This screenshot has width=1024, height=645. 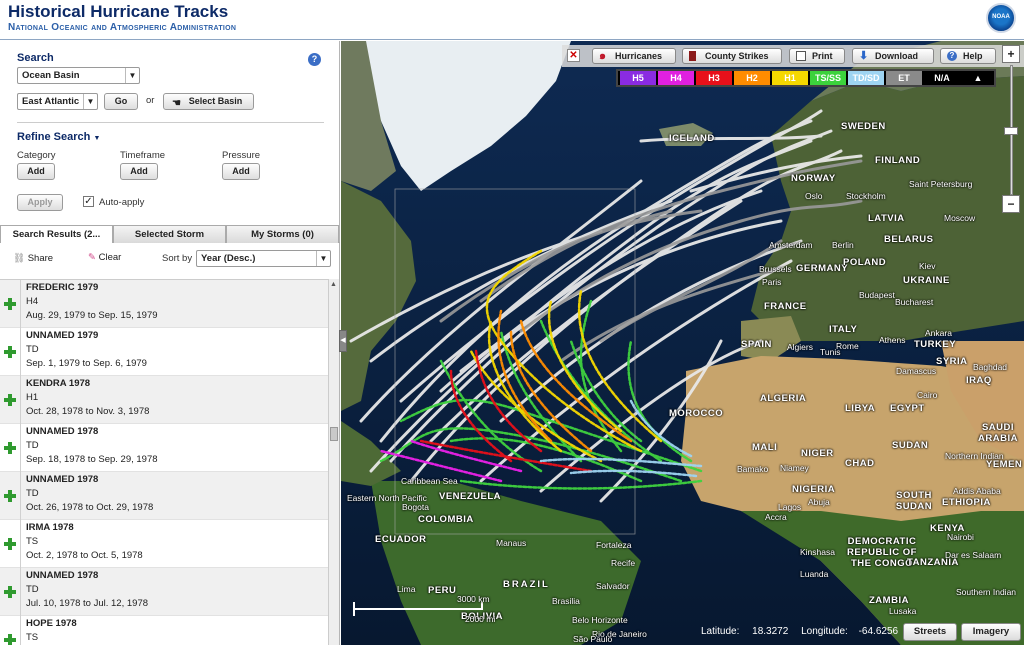 I want to click on auto-apply-checkbox: ✓, so click(x=88, y=201).